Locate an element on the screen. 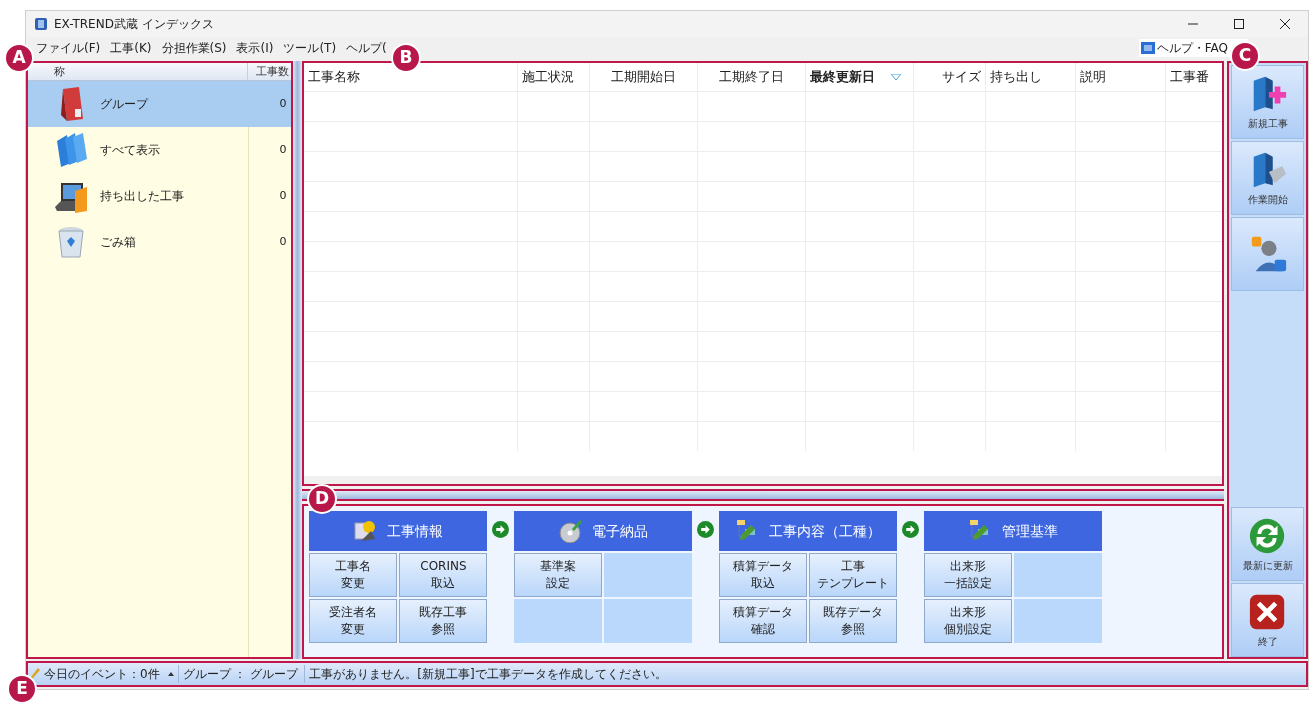  column-header: サイズ is located at coordinates (950, 77).